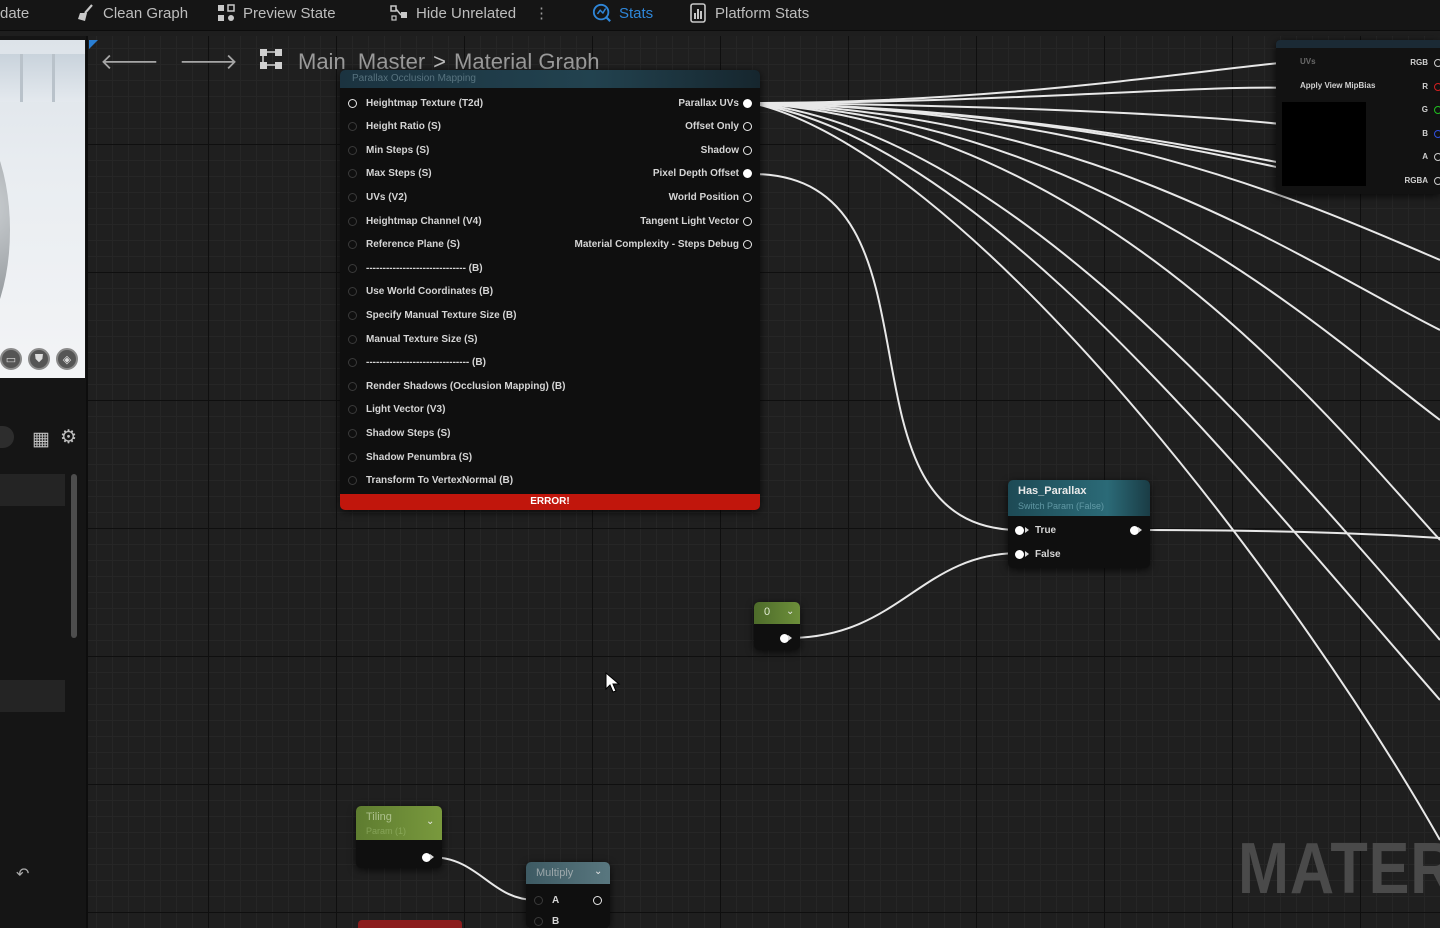  Describe the element at coordinates (568, 895) in the screenshot. I see `multiply-node: Multiply ⌄ A B` at that location.